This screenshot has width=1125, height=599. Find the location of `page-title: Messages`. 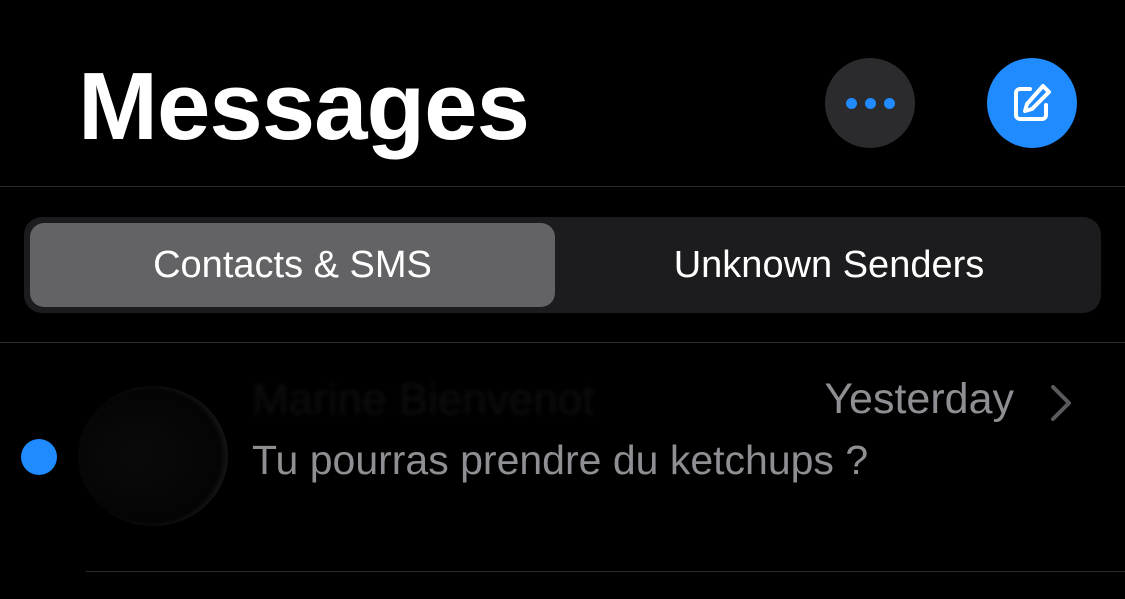

page-title: Messages is located at coordinates (304, 106).